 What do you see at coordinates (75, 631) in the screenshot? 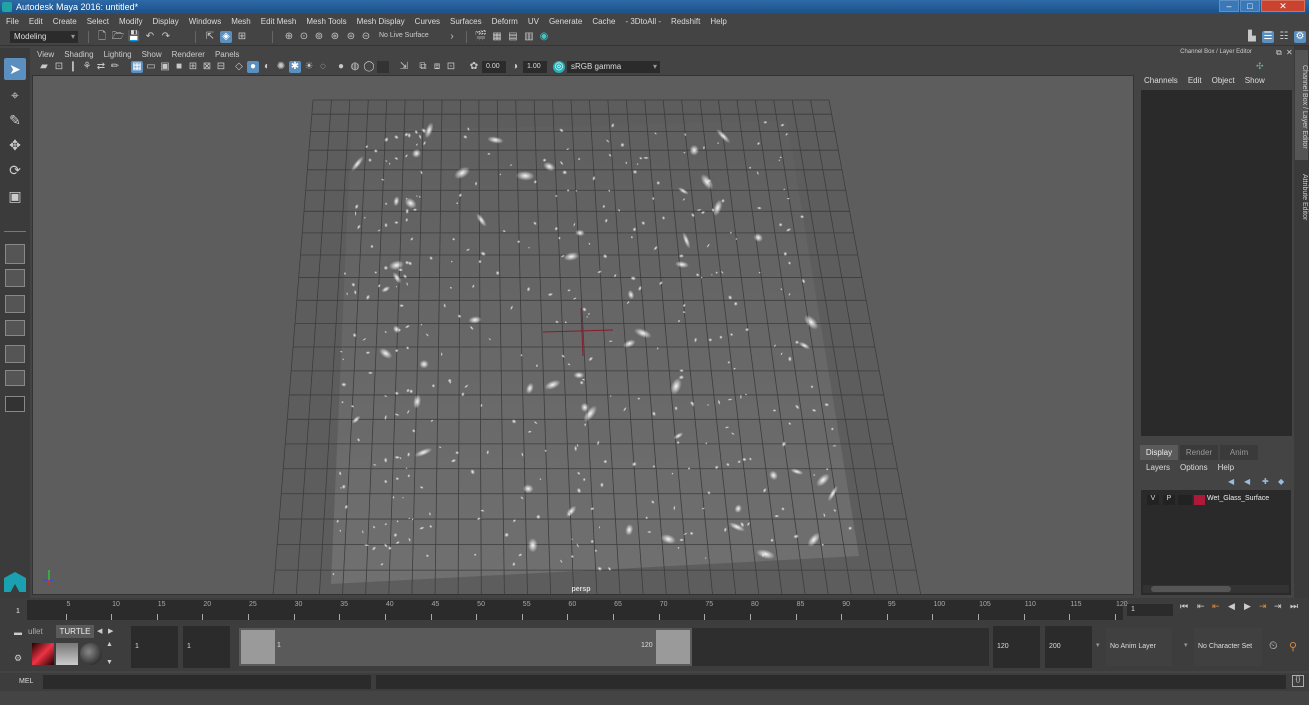
I see `shelf-tab-turtle: TURTLE` at bounding box center [75, 631].